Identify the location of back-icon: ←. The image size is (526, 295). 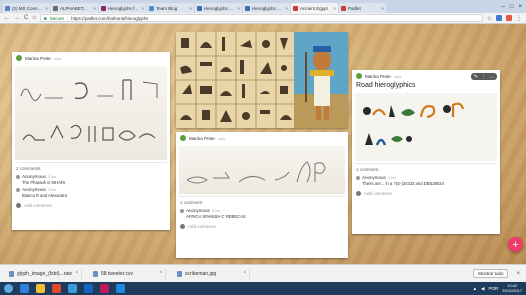
(7, 18).